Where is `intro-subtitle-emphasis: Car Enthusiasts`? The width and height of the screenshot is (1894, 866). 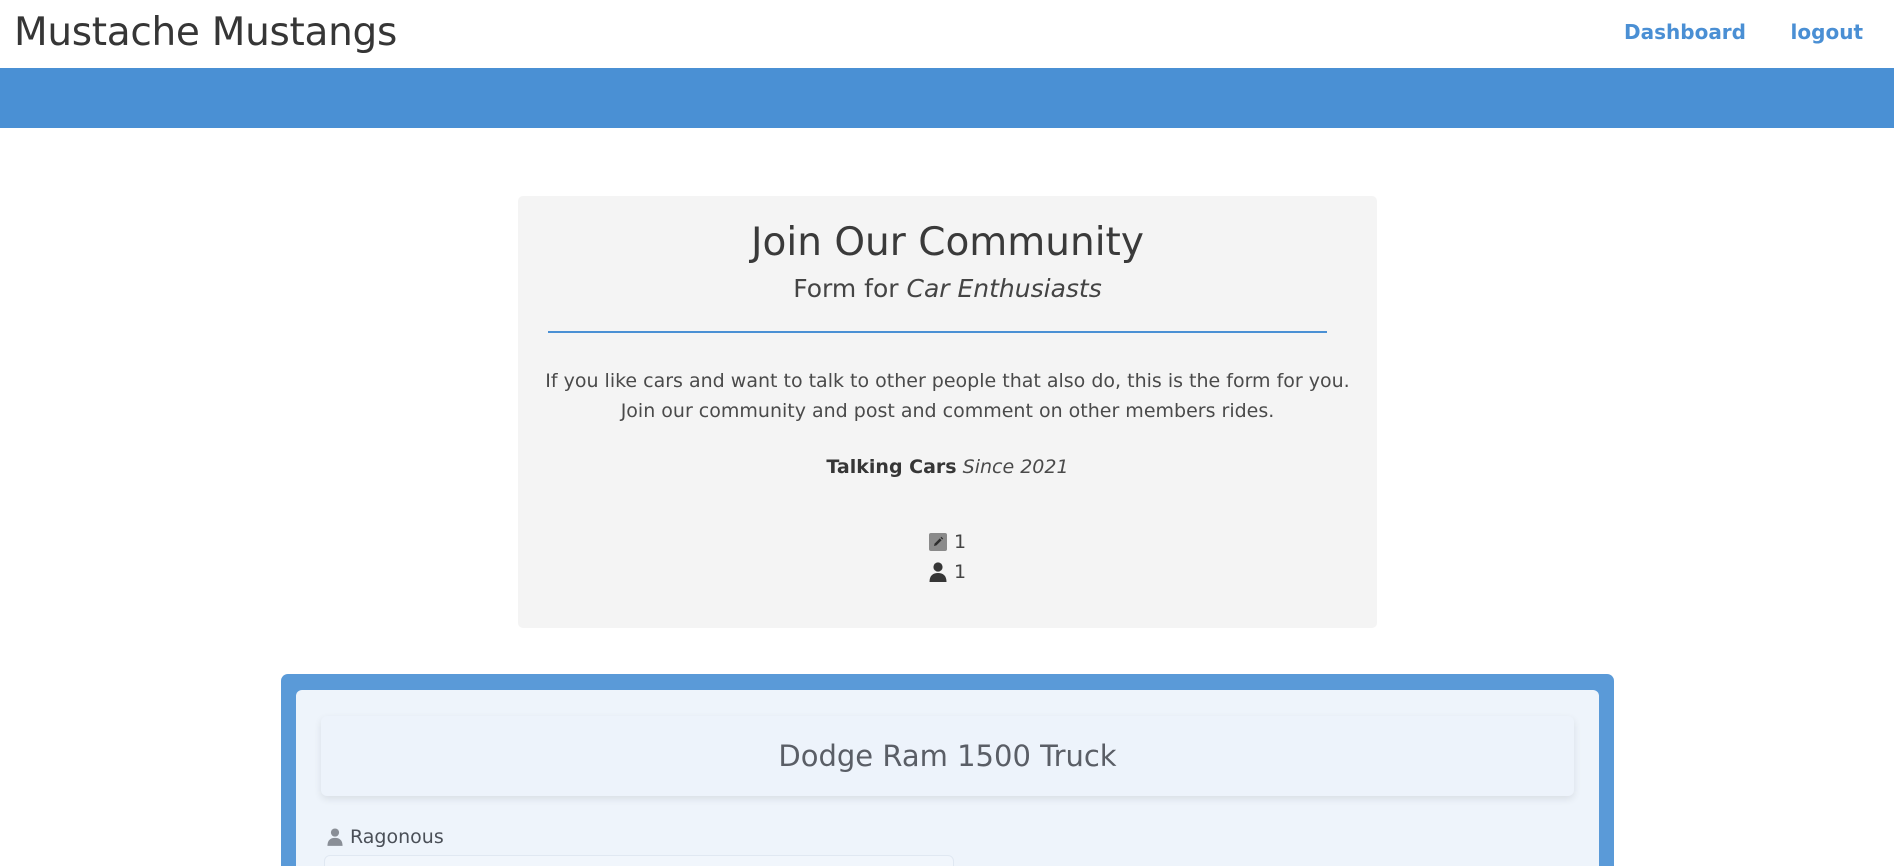 intro-subtitle-emphasis: Car Enthusiasts is located at coordinates (1004, 288).